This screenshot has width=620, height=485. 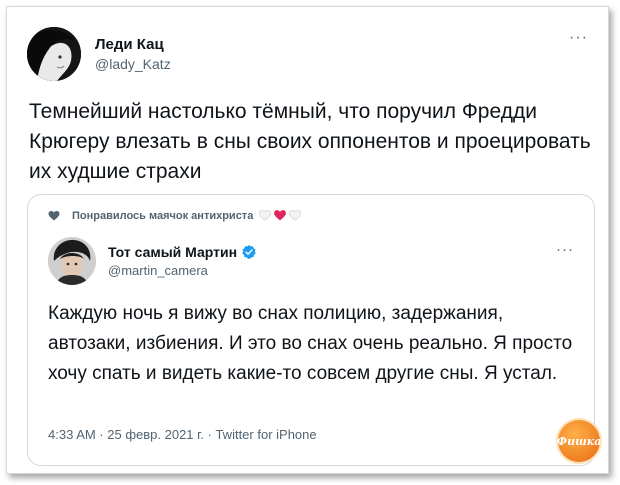 I want to click on watermark-logo: Фишка, so click(x=579, y=441).